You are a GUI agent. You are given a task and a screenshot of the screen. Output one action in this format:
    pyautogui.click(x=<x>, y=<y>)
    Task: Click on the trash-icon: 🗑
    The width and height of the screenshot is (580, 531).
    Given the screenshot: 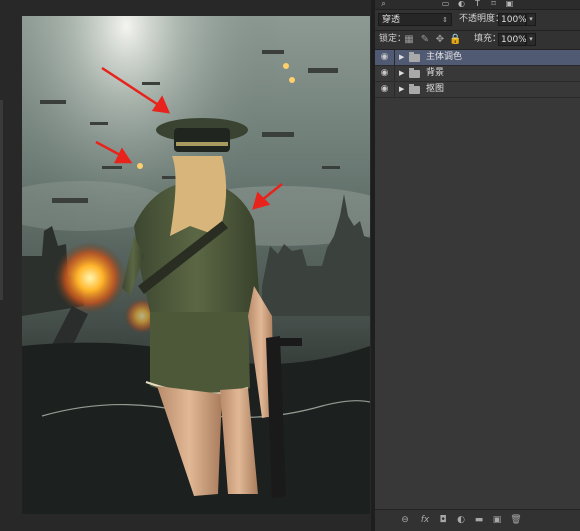 What is the action you would take?
    pyautogui.click(x=516, y=520)
    